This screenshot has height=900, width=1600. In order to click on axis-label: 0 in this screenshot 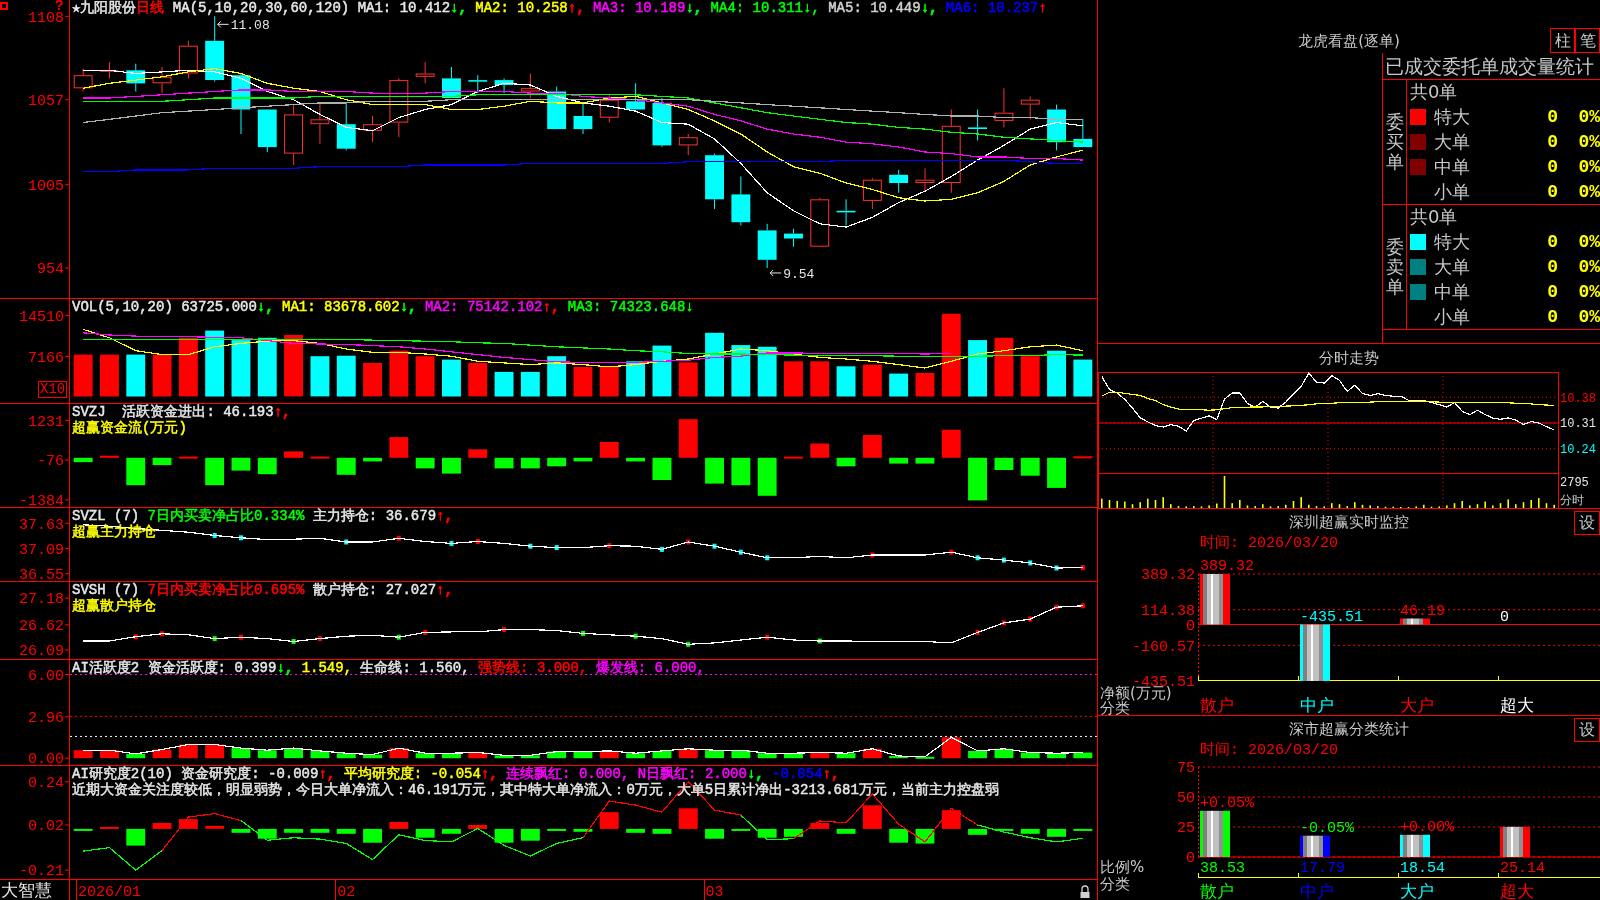, I will do `click(1190, 626)`.